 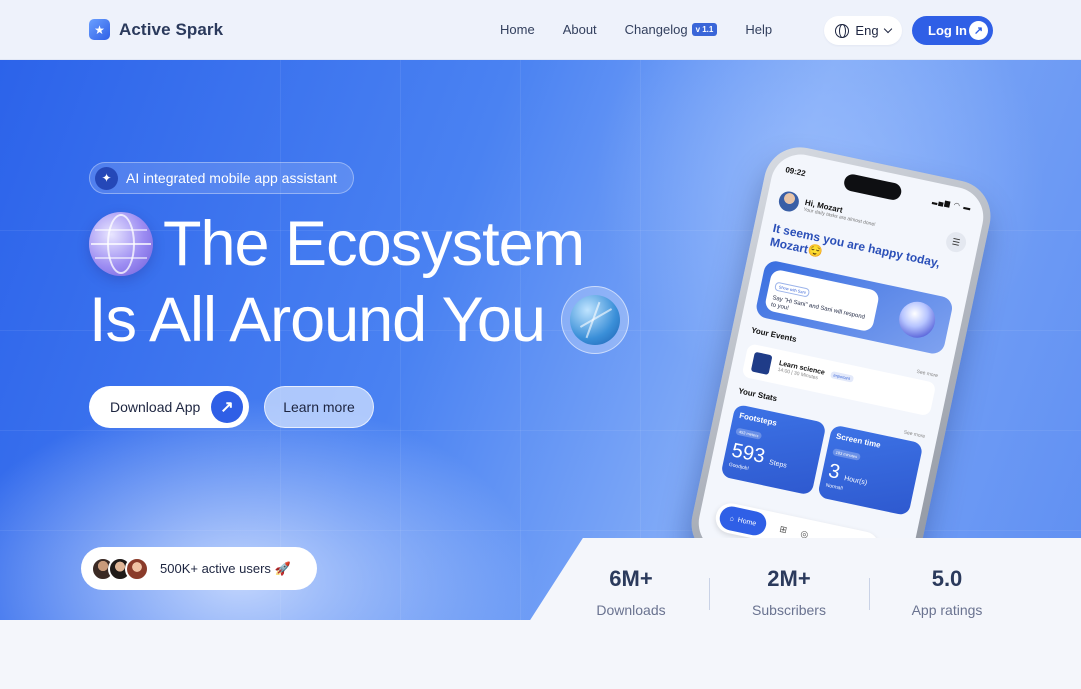 What do you see at coordinates (789, 592) in the screenshot?
I see `stat-subscribers: 2M+ Subscribers` at bounding box center [789, 592].